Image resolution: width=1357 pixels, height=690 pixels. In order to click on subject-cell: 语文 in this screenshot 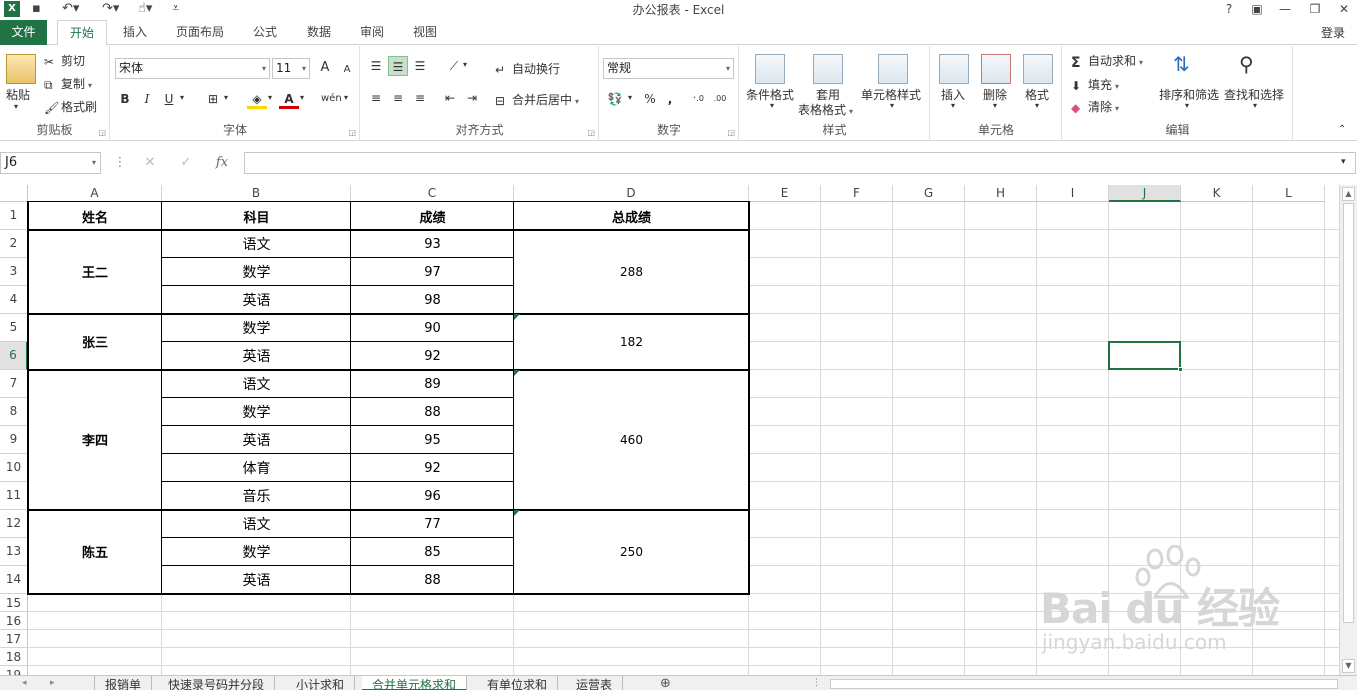, I will do `click(256, 244)`.